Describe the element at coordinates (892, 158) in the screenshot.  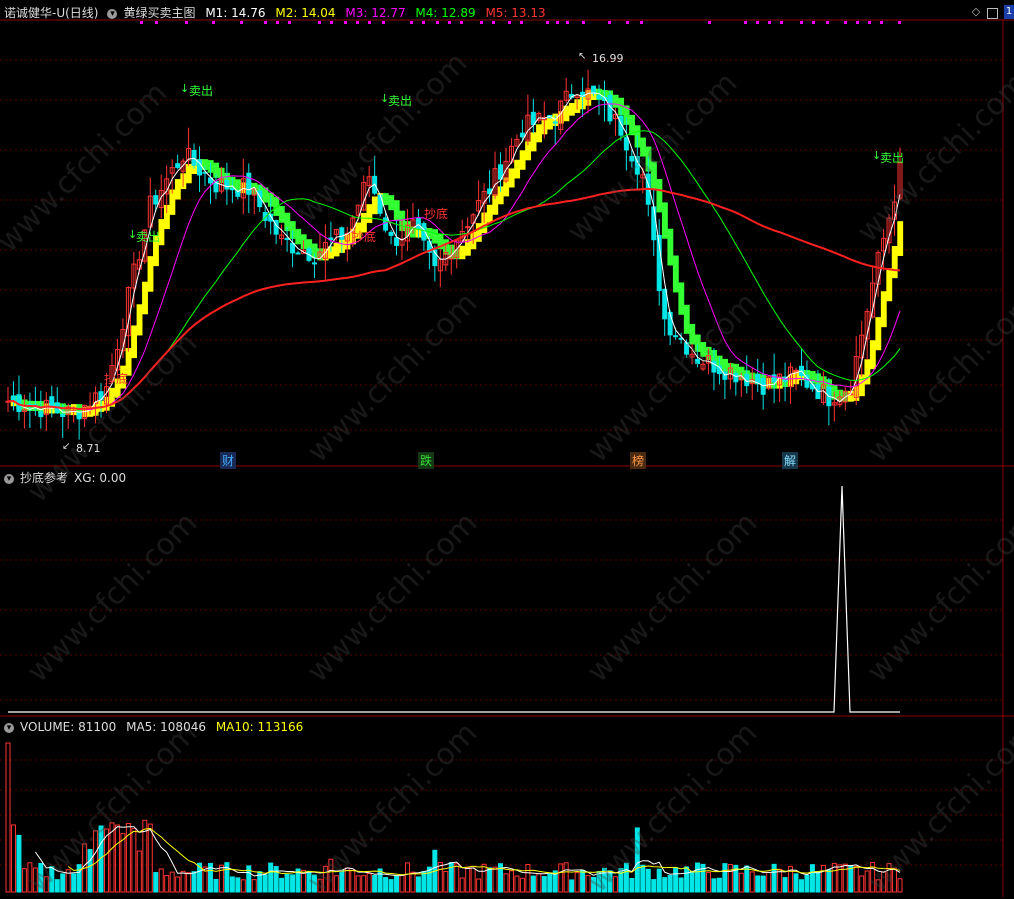
I see `sell-signal: 卖出` at that location.